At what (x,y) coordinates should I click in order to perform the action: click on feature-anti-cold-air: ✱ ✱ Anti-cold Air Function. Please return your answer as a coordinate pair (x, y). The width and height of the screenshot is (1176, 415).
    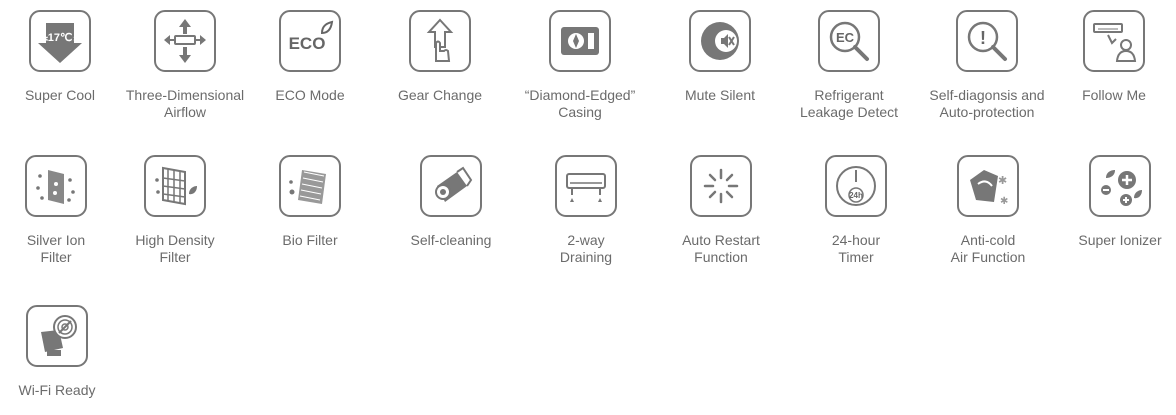
    Looking at the image, I should click on (988, 210).